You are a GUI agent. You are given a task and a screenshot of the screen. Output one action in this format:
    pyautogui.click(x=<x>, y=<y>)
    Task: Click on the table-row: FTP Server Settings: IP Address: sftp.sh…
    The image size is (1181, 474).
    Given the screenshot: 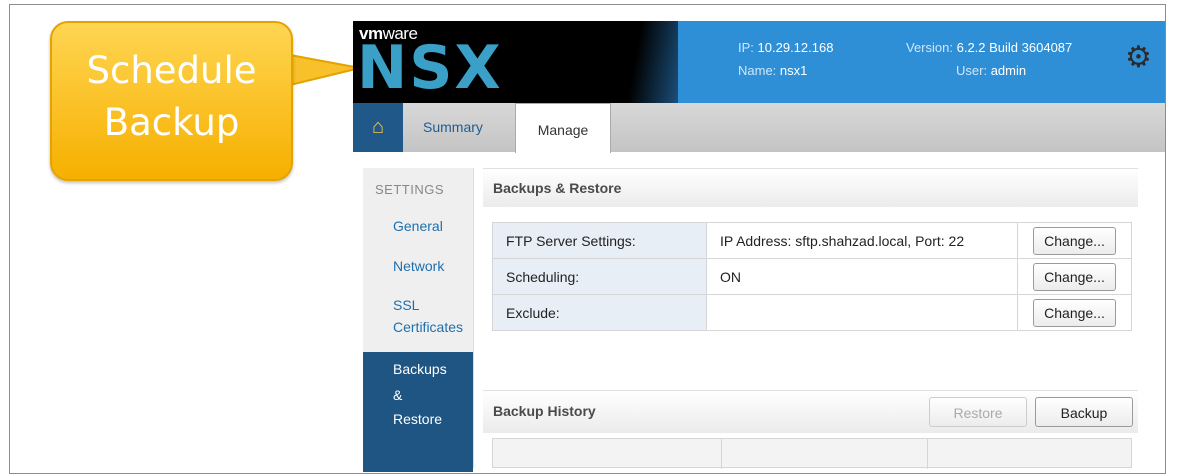 What is the action you would take?
    pyautogui.click(x=812, y=240)
    